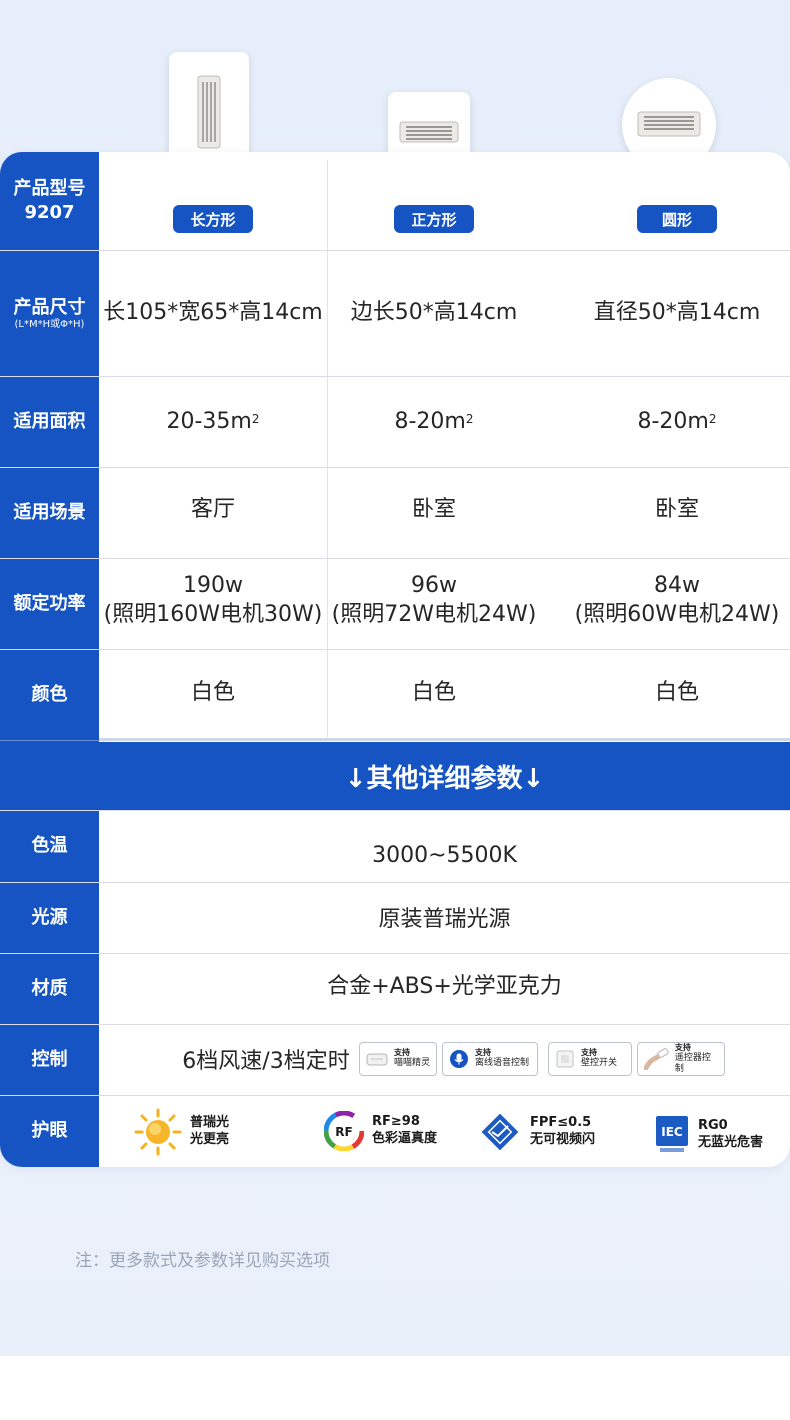 The image size is (790, 1420). What do you see at coordinates (681, 1059) in the screenshot?
I see `control-badge-remote: 支持 遥控器控制` at bounding box center [681, 1059].